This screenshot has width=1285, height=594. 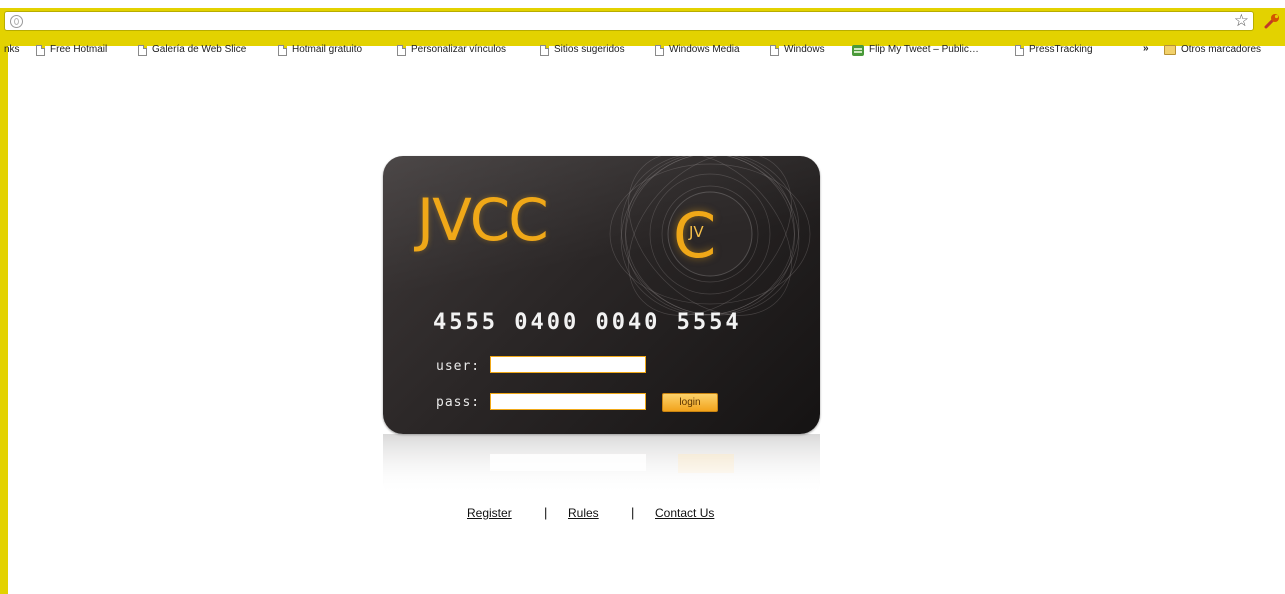 What do you see at coordinates (327, 49) in the screenshot?
I see `bookmark-label: Hotmail gratuito` at bounding box center [327, 49].